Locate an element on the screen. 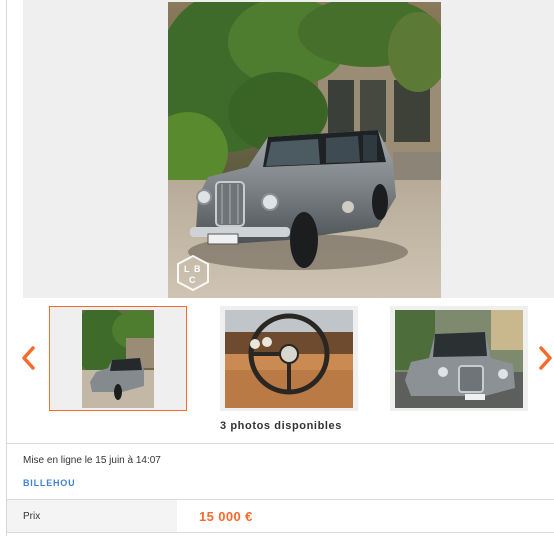  price-row: Prix 15 000 € is located at coordinates (280, 516).